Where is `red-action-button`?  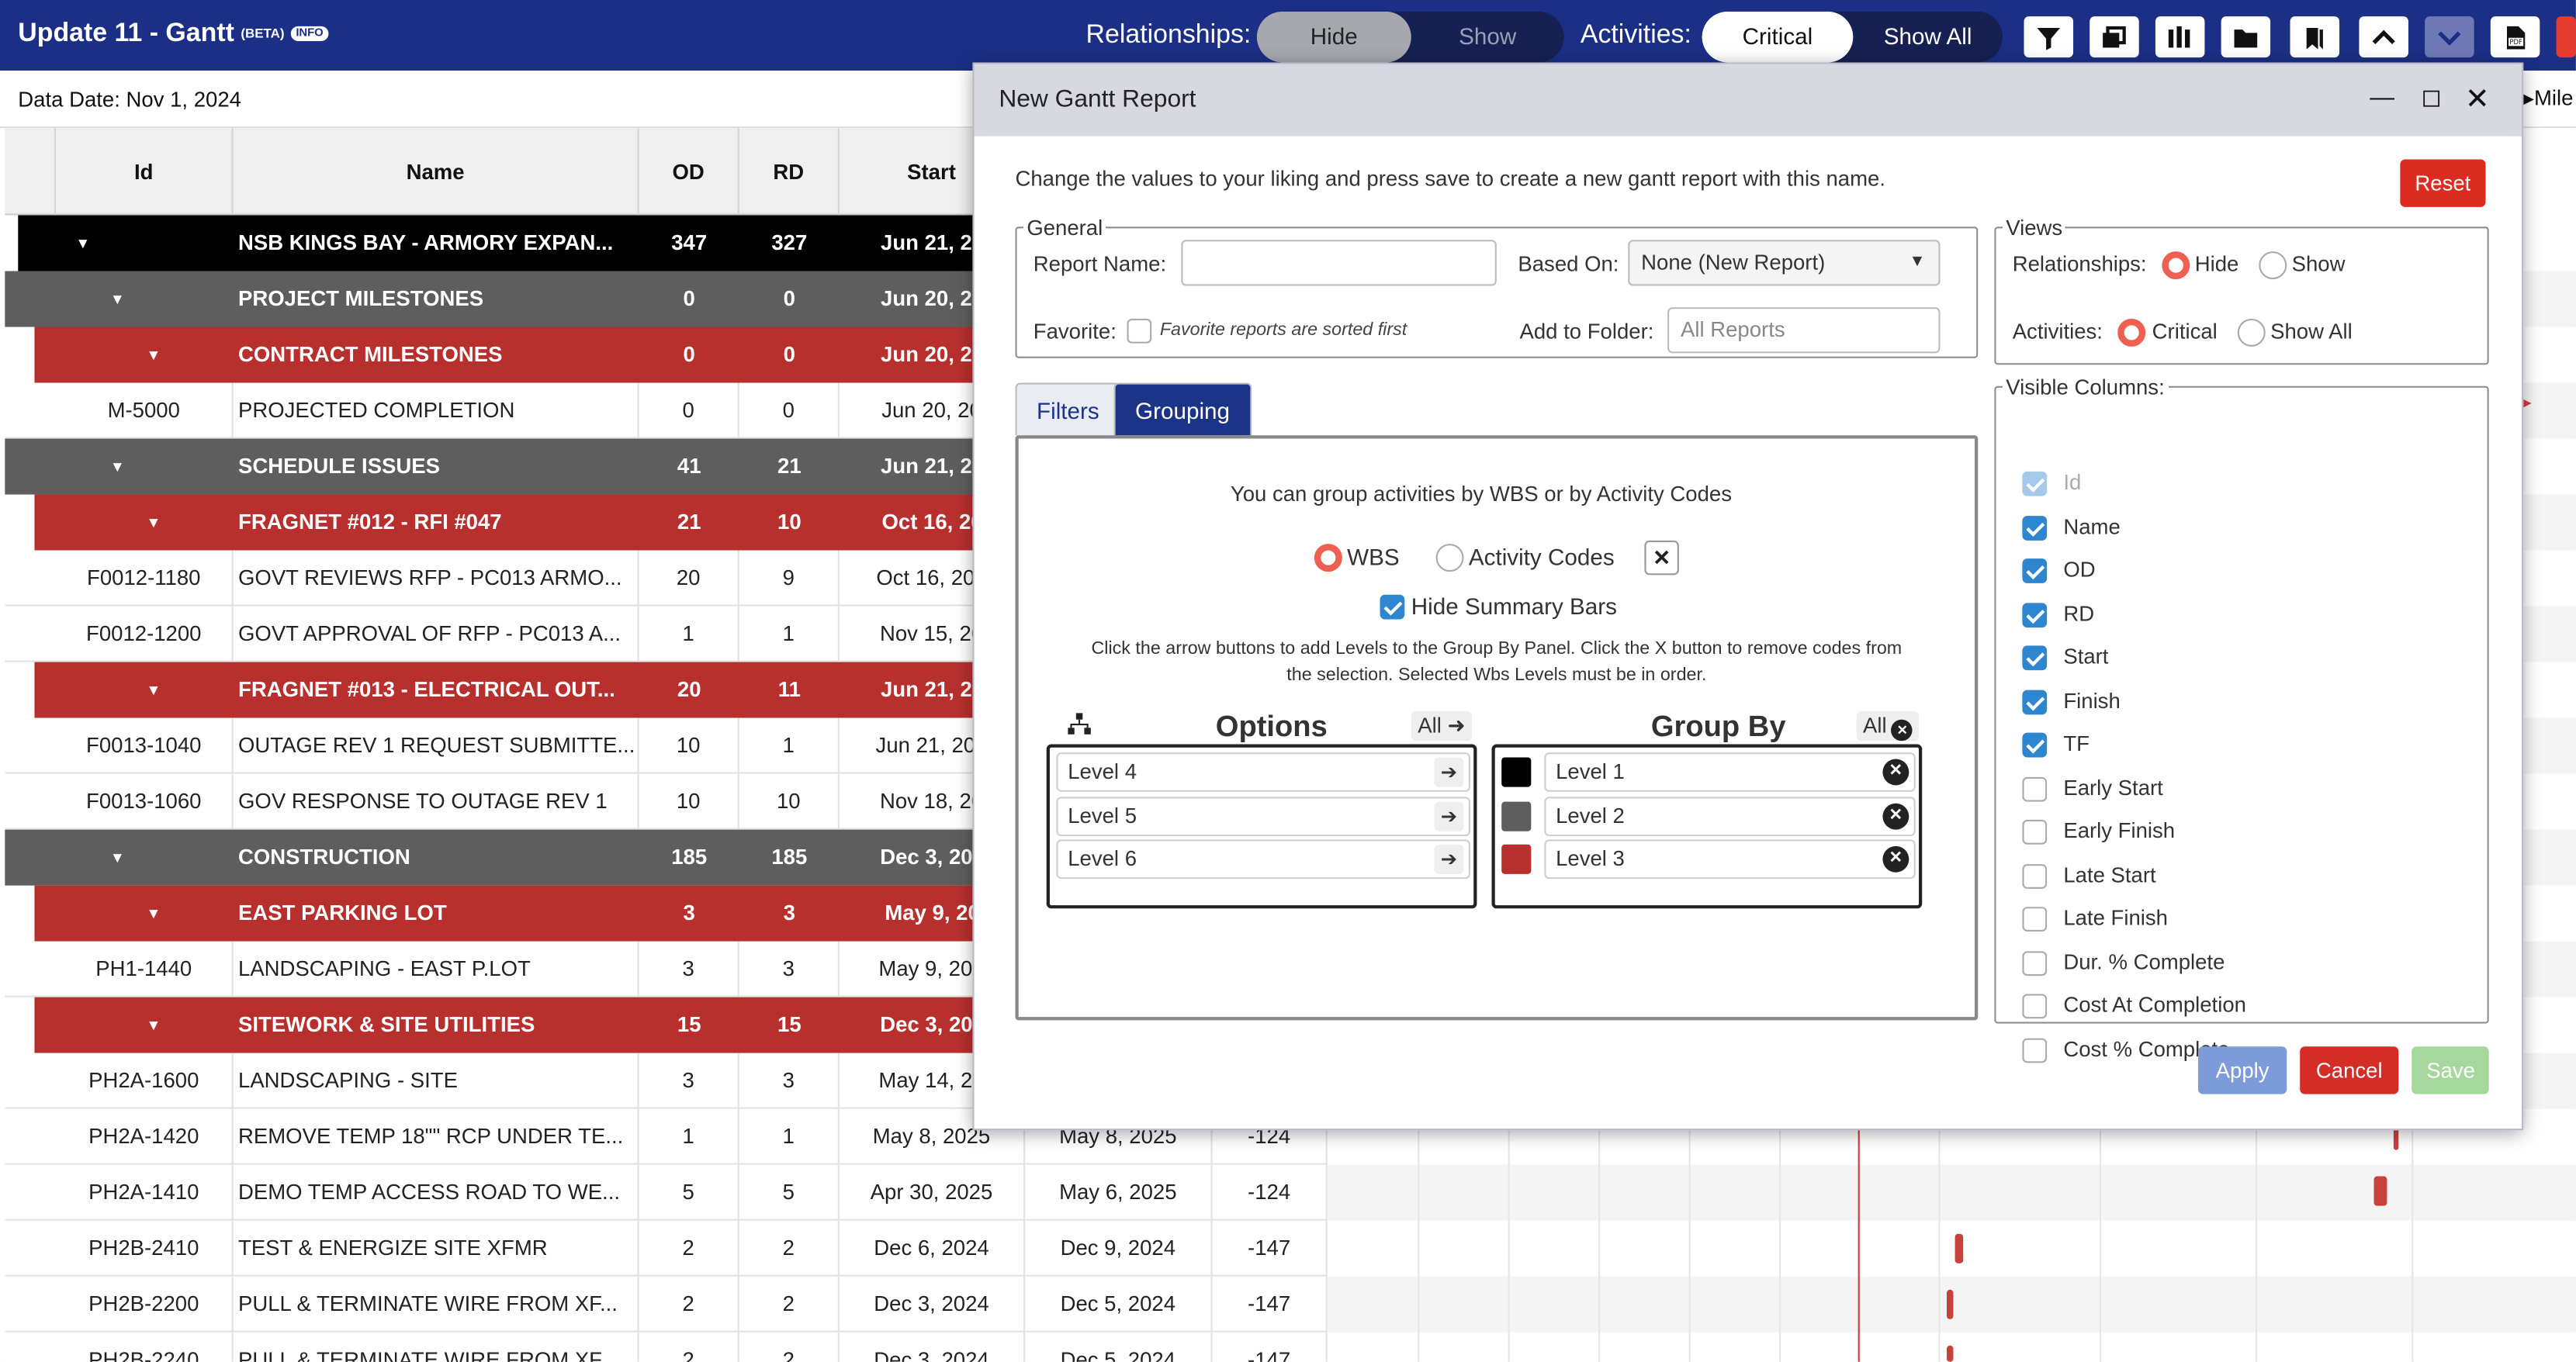 red-action-button is located at coordinates (2566, 37).